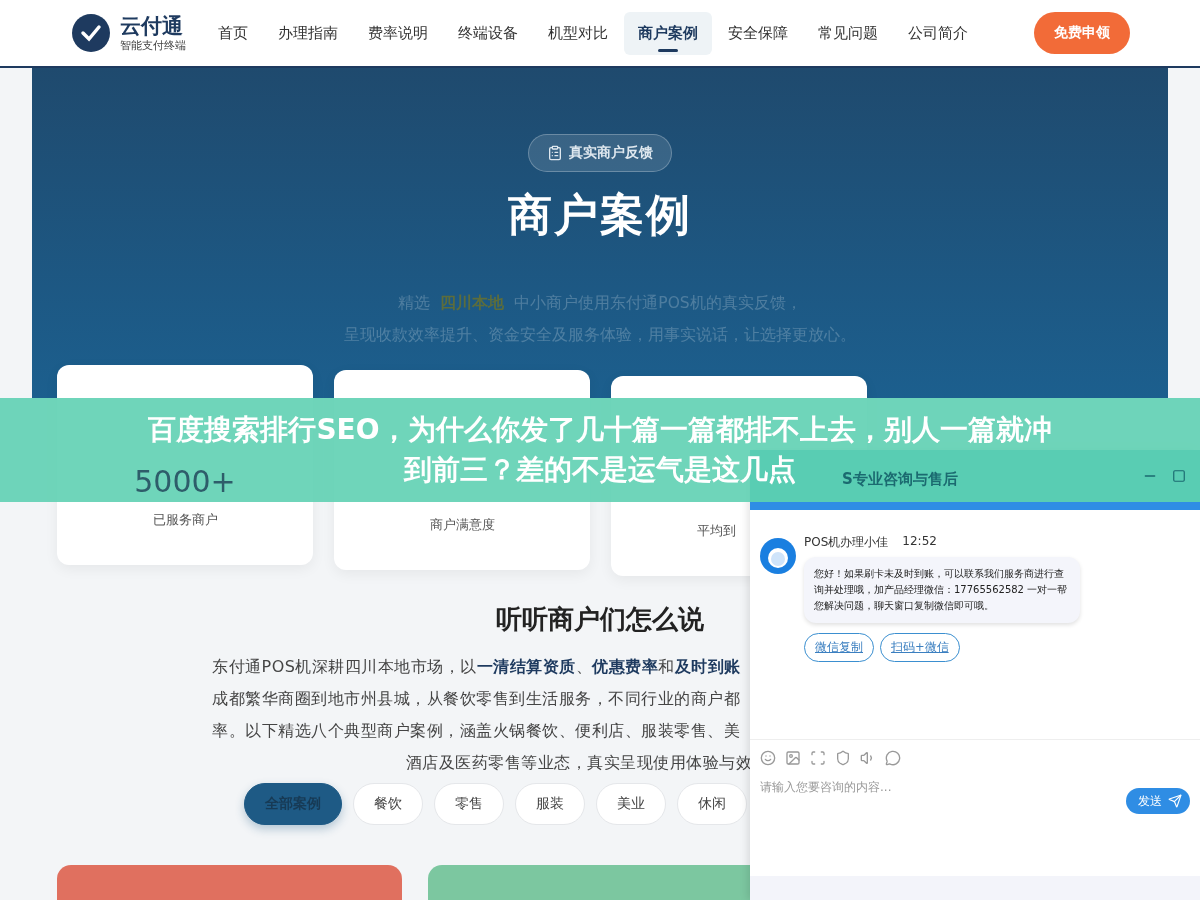  Describe the element at coordinates (477, 667) in the screenshot. I see `intro-text: 东付通POS机深耕四川本地市场，以一清结算资质、优惠费率和及时到账` at that location.